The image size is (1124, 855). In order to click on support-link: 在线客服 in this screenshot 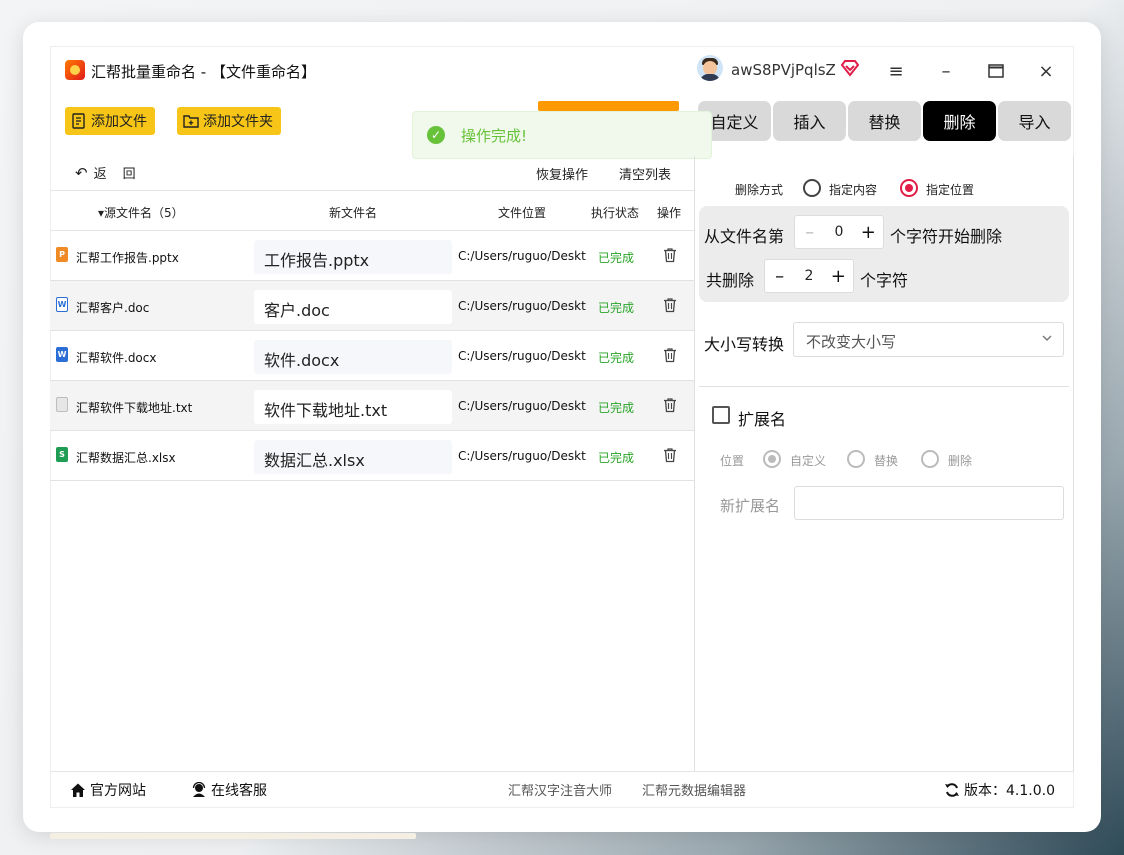, I will do `click(229, 790)`.